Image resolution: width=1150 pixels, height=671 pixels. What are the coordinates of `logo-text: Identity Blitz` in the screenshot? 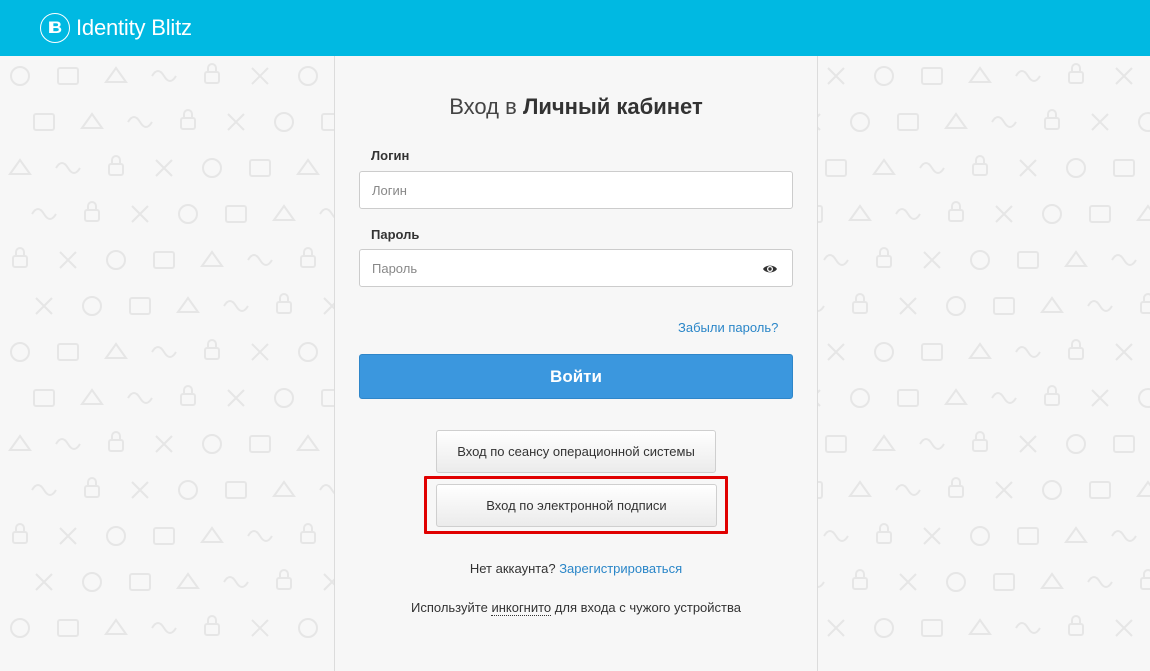 It's located at (134, 27).